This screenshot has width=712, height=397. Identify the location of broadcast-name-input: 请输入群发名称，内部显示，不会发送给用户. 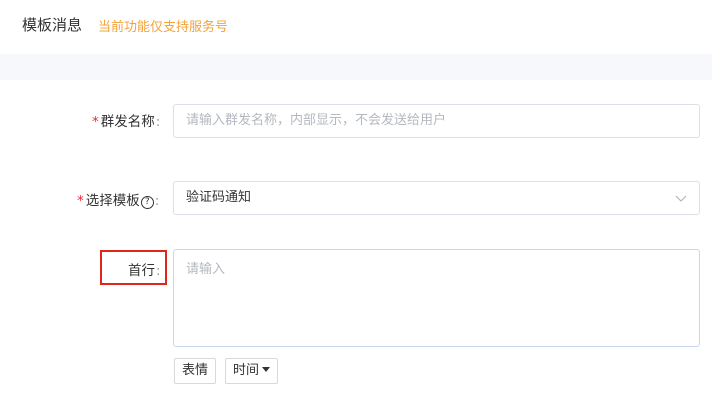
(436, 121).